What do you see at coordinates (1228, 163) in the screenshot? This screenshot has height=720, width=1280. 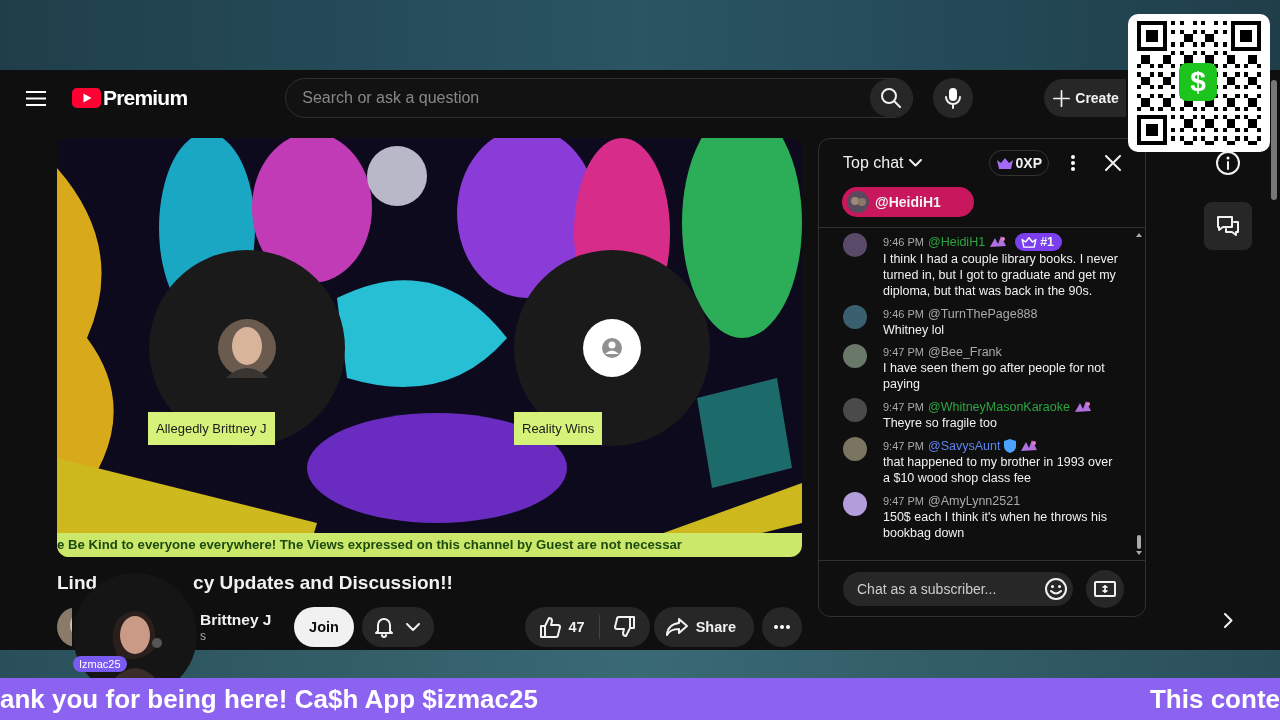 I see `info-button` at bounding box center [1228, 163].